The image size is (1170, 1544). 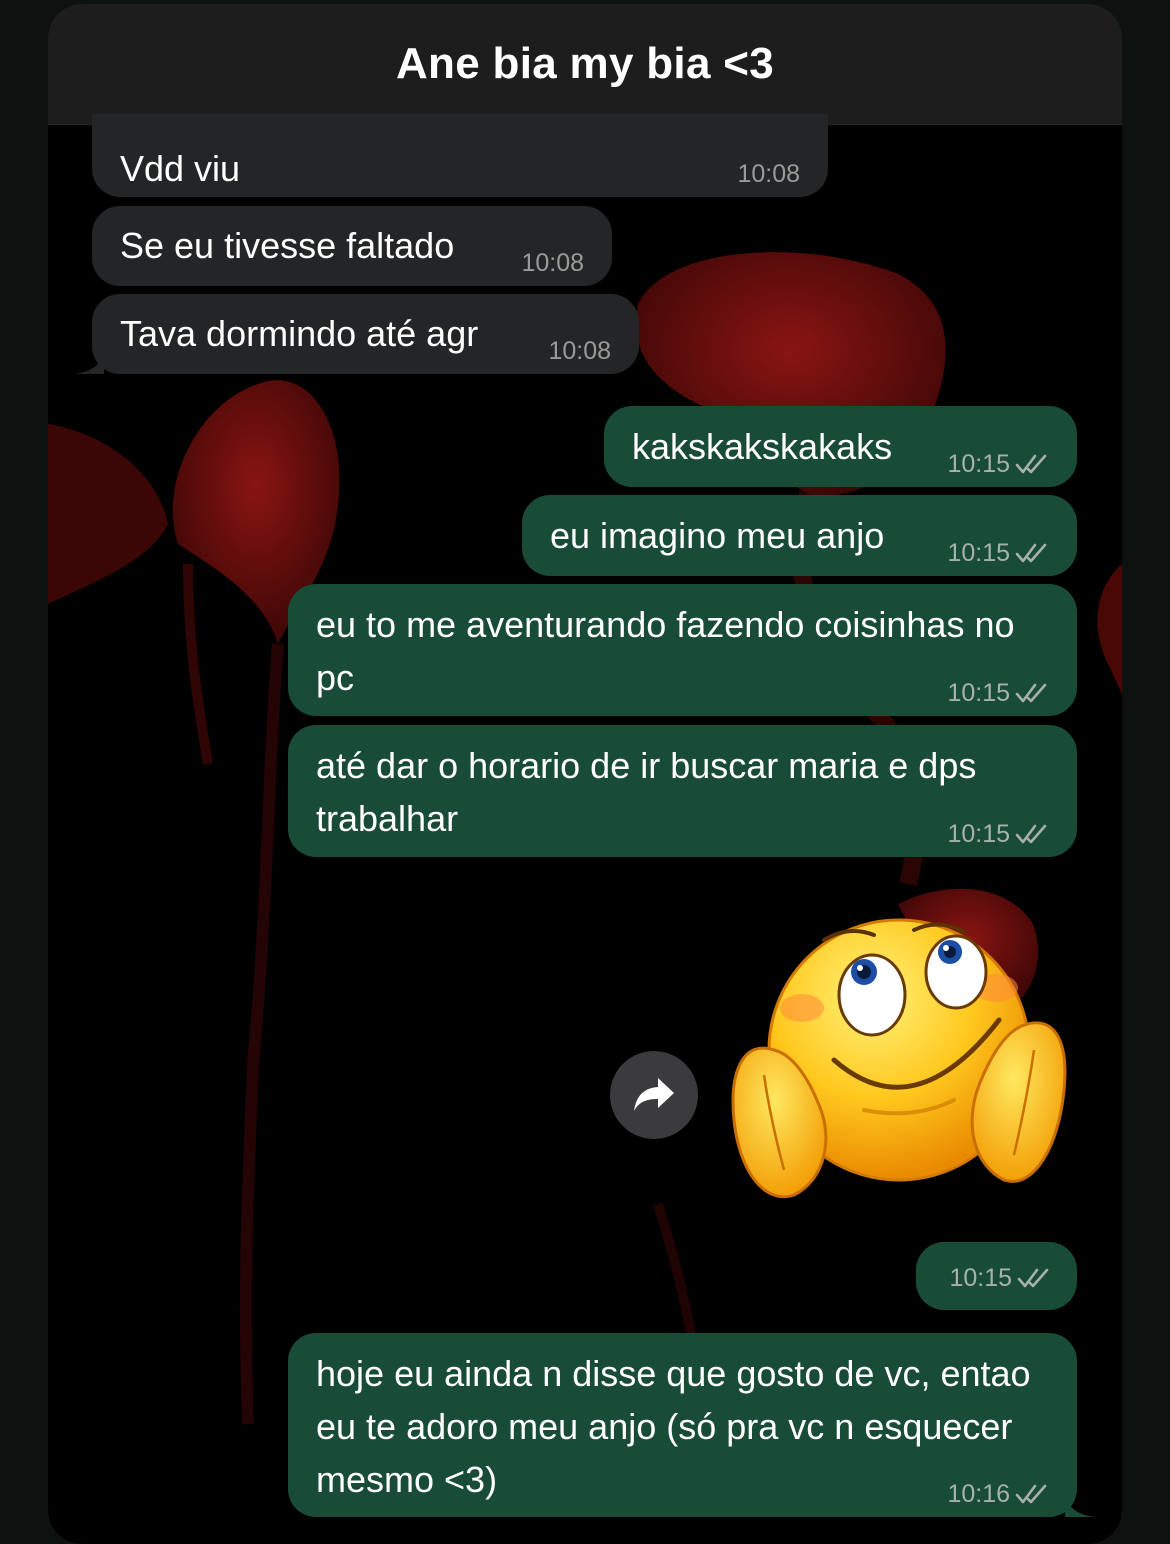 I want to click on message-meta: 10:16, so click(x=998, y=1494).